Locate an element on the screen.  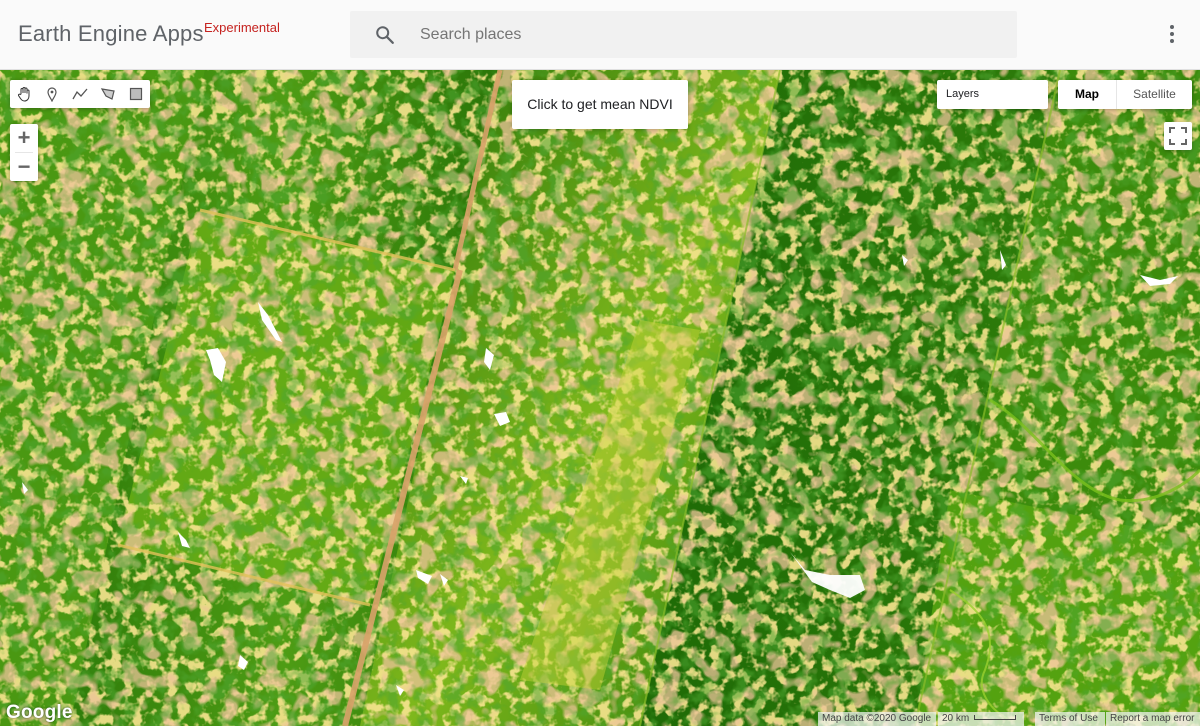
polygon-icon is located at coordinates (107, 94).